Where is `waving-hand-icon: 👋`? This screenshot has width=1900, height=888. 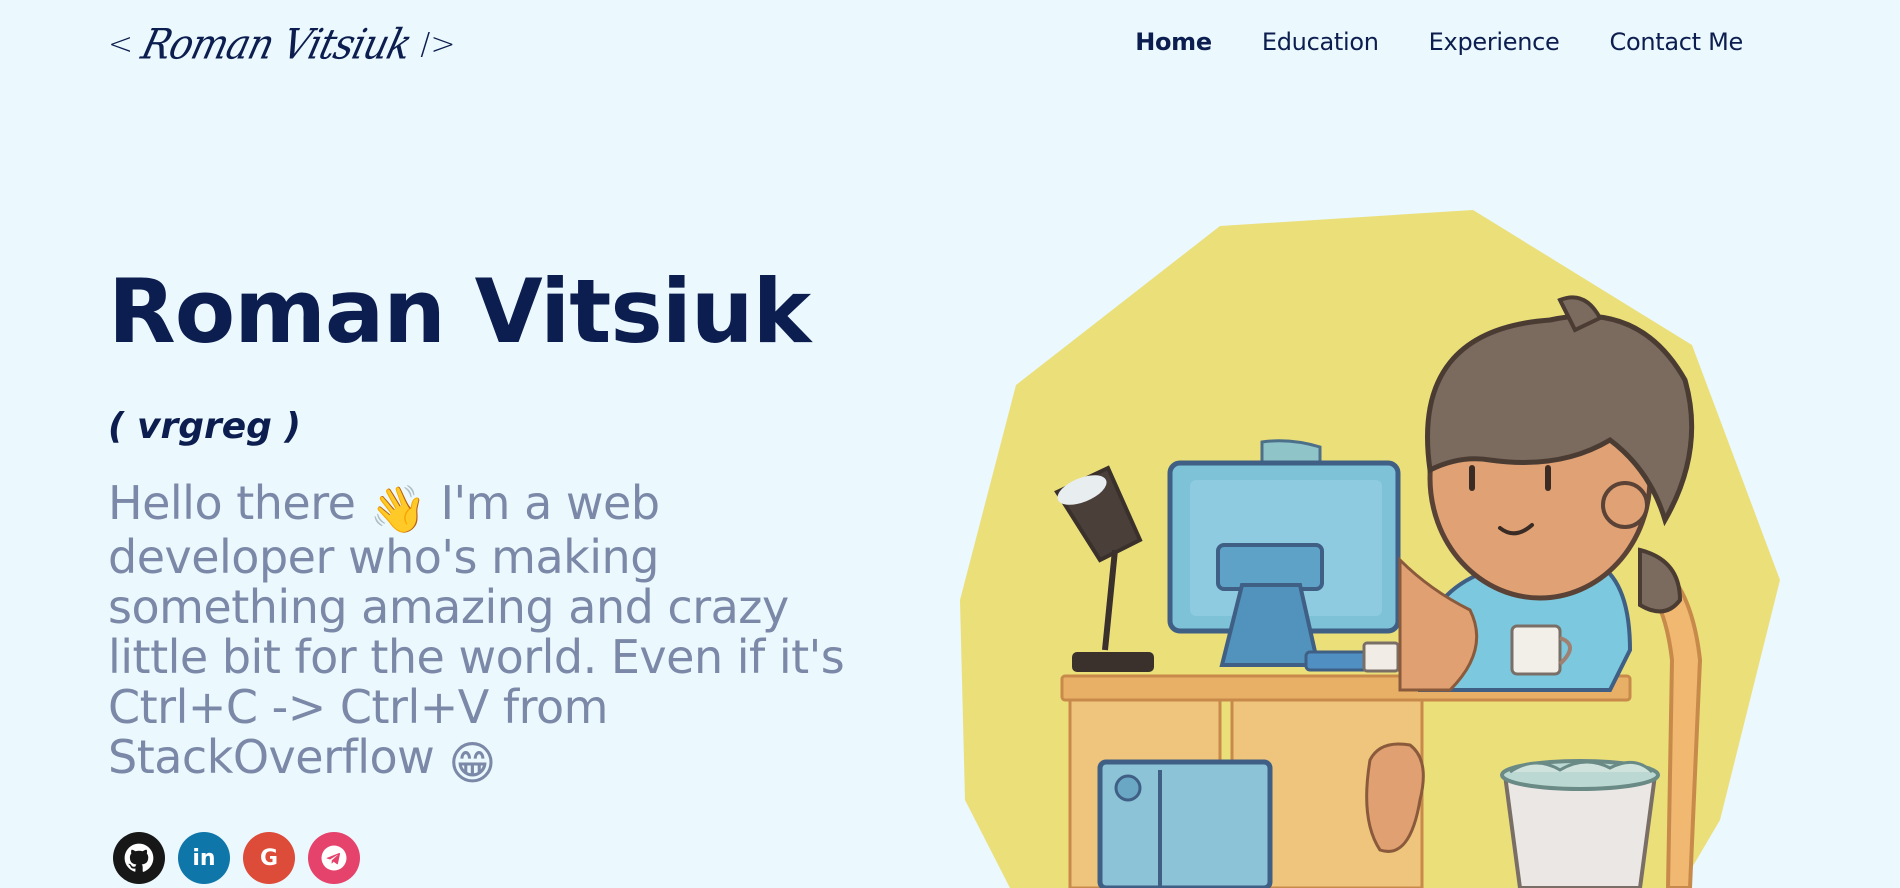
waving-hand-icon: 👋 is located at coordinates (398, 509).